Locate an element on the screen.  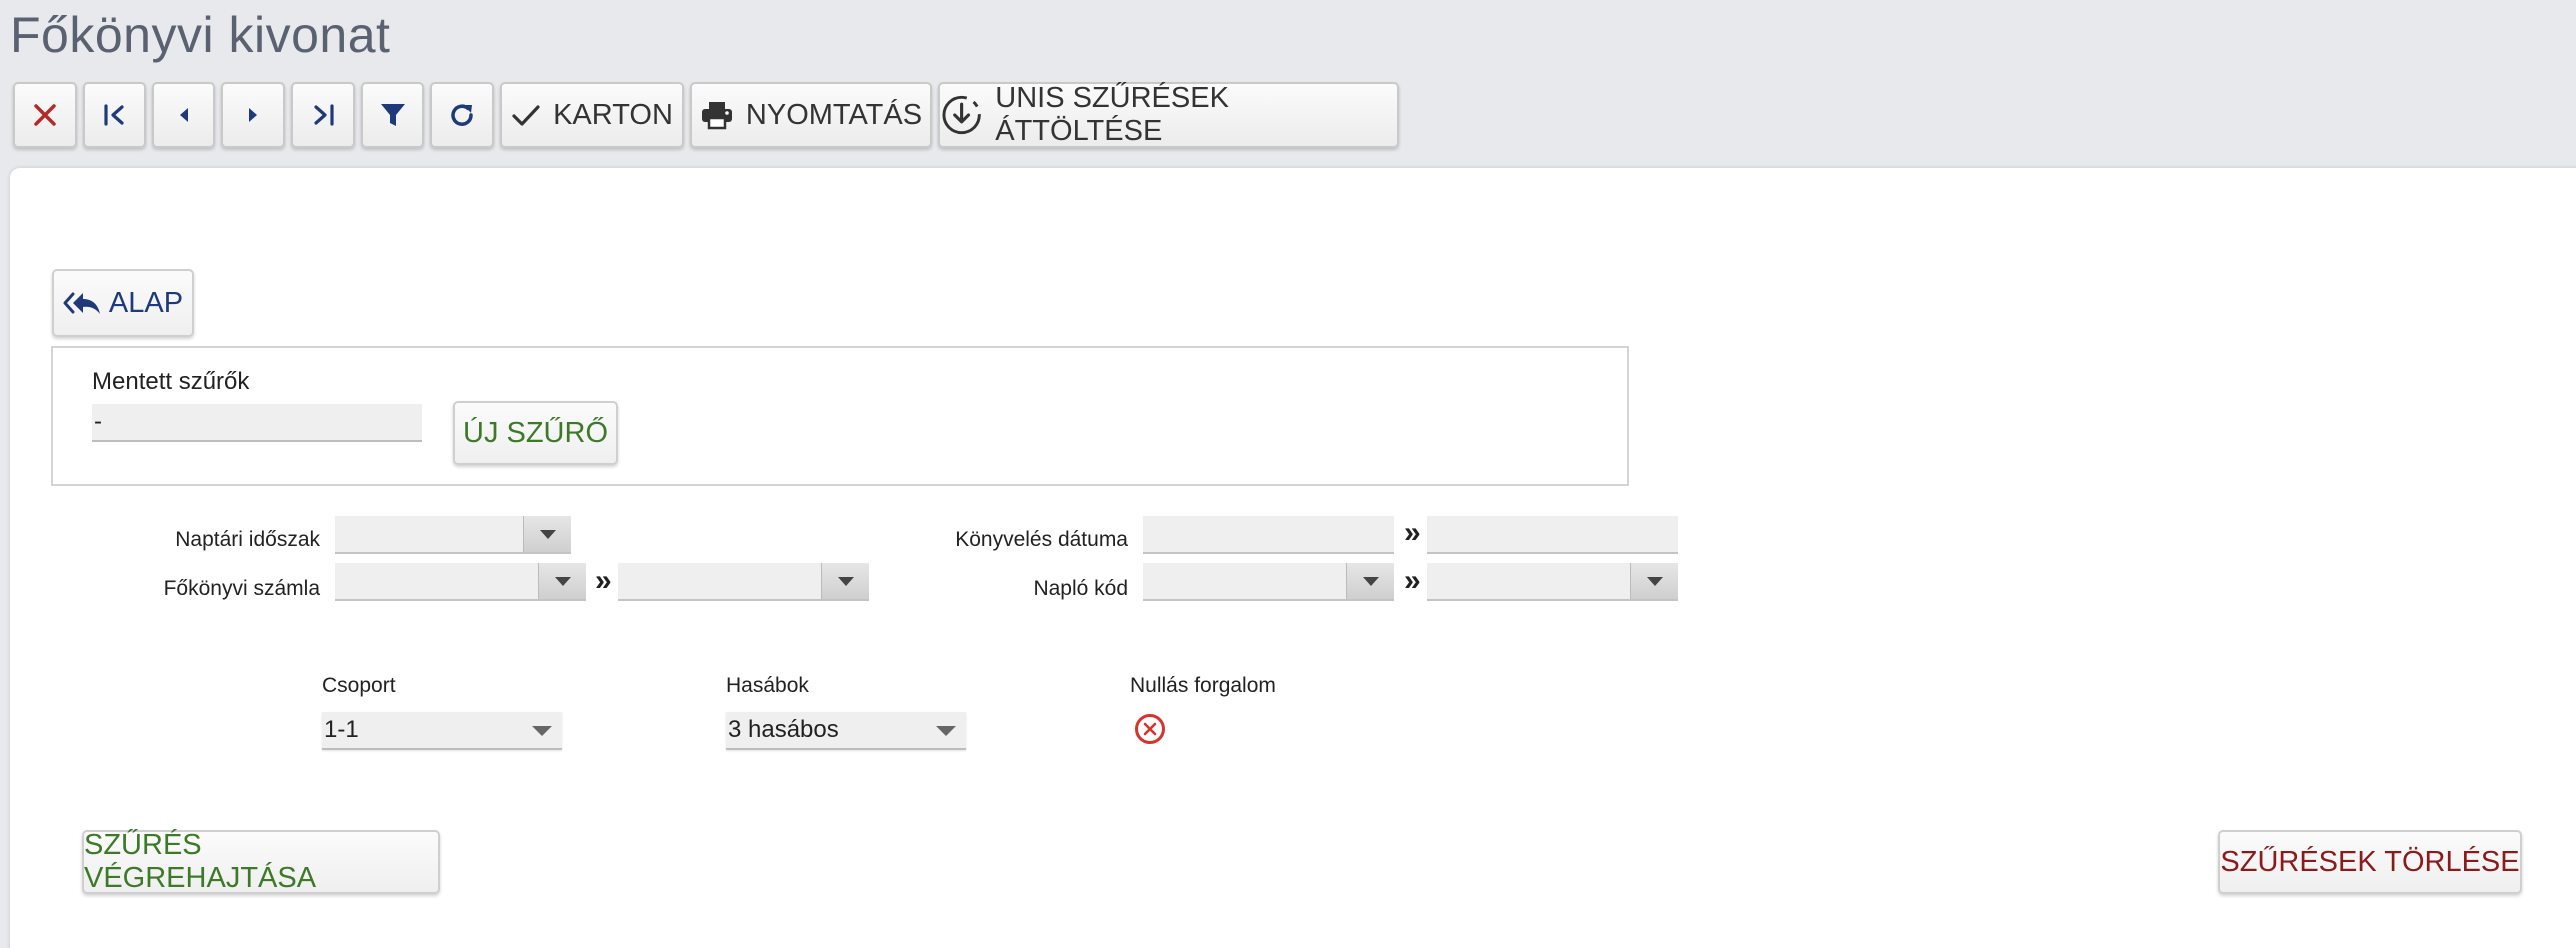
refresh-button is located at coordinates (462, 115).